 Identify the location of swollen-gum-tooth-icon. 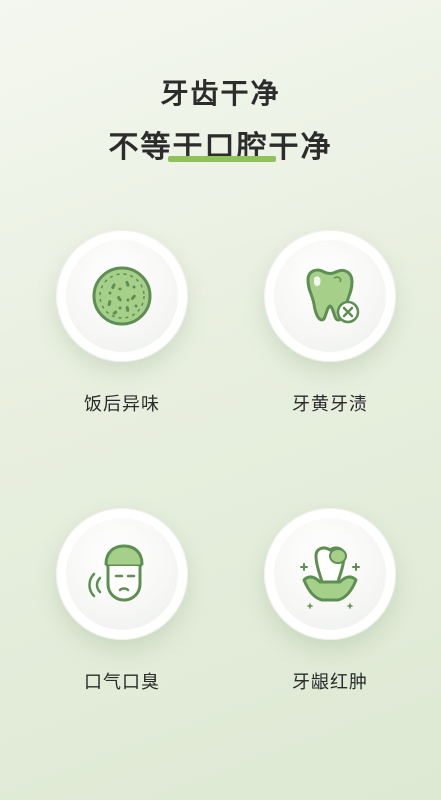
(330, 577).